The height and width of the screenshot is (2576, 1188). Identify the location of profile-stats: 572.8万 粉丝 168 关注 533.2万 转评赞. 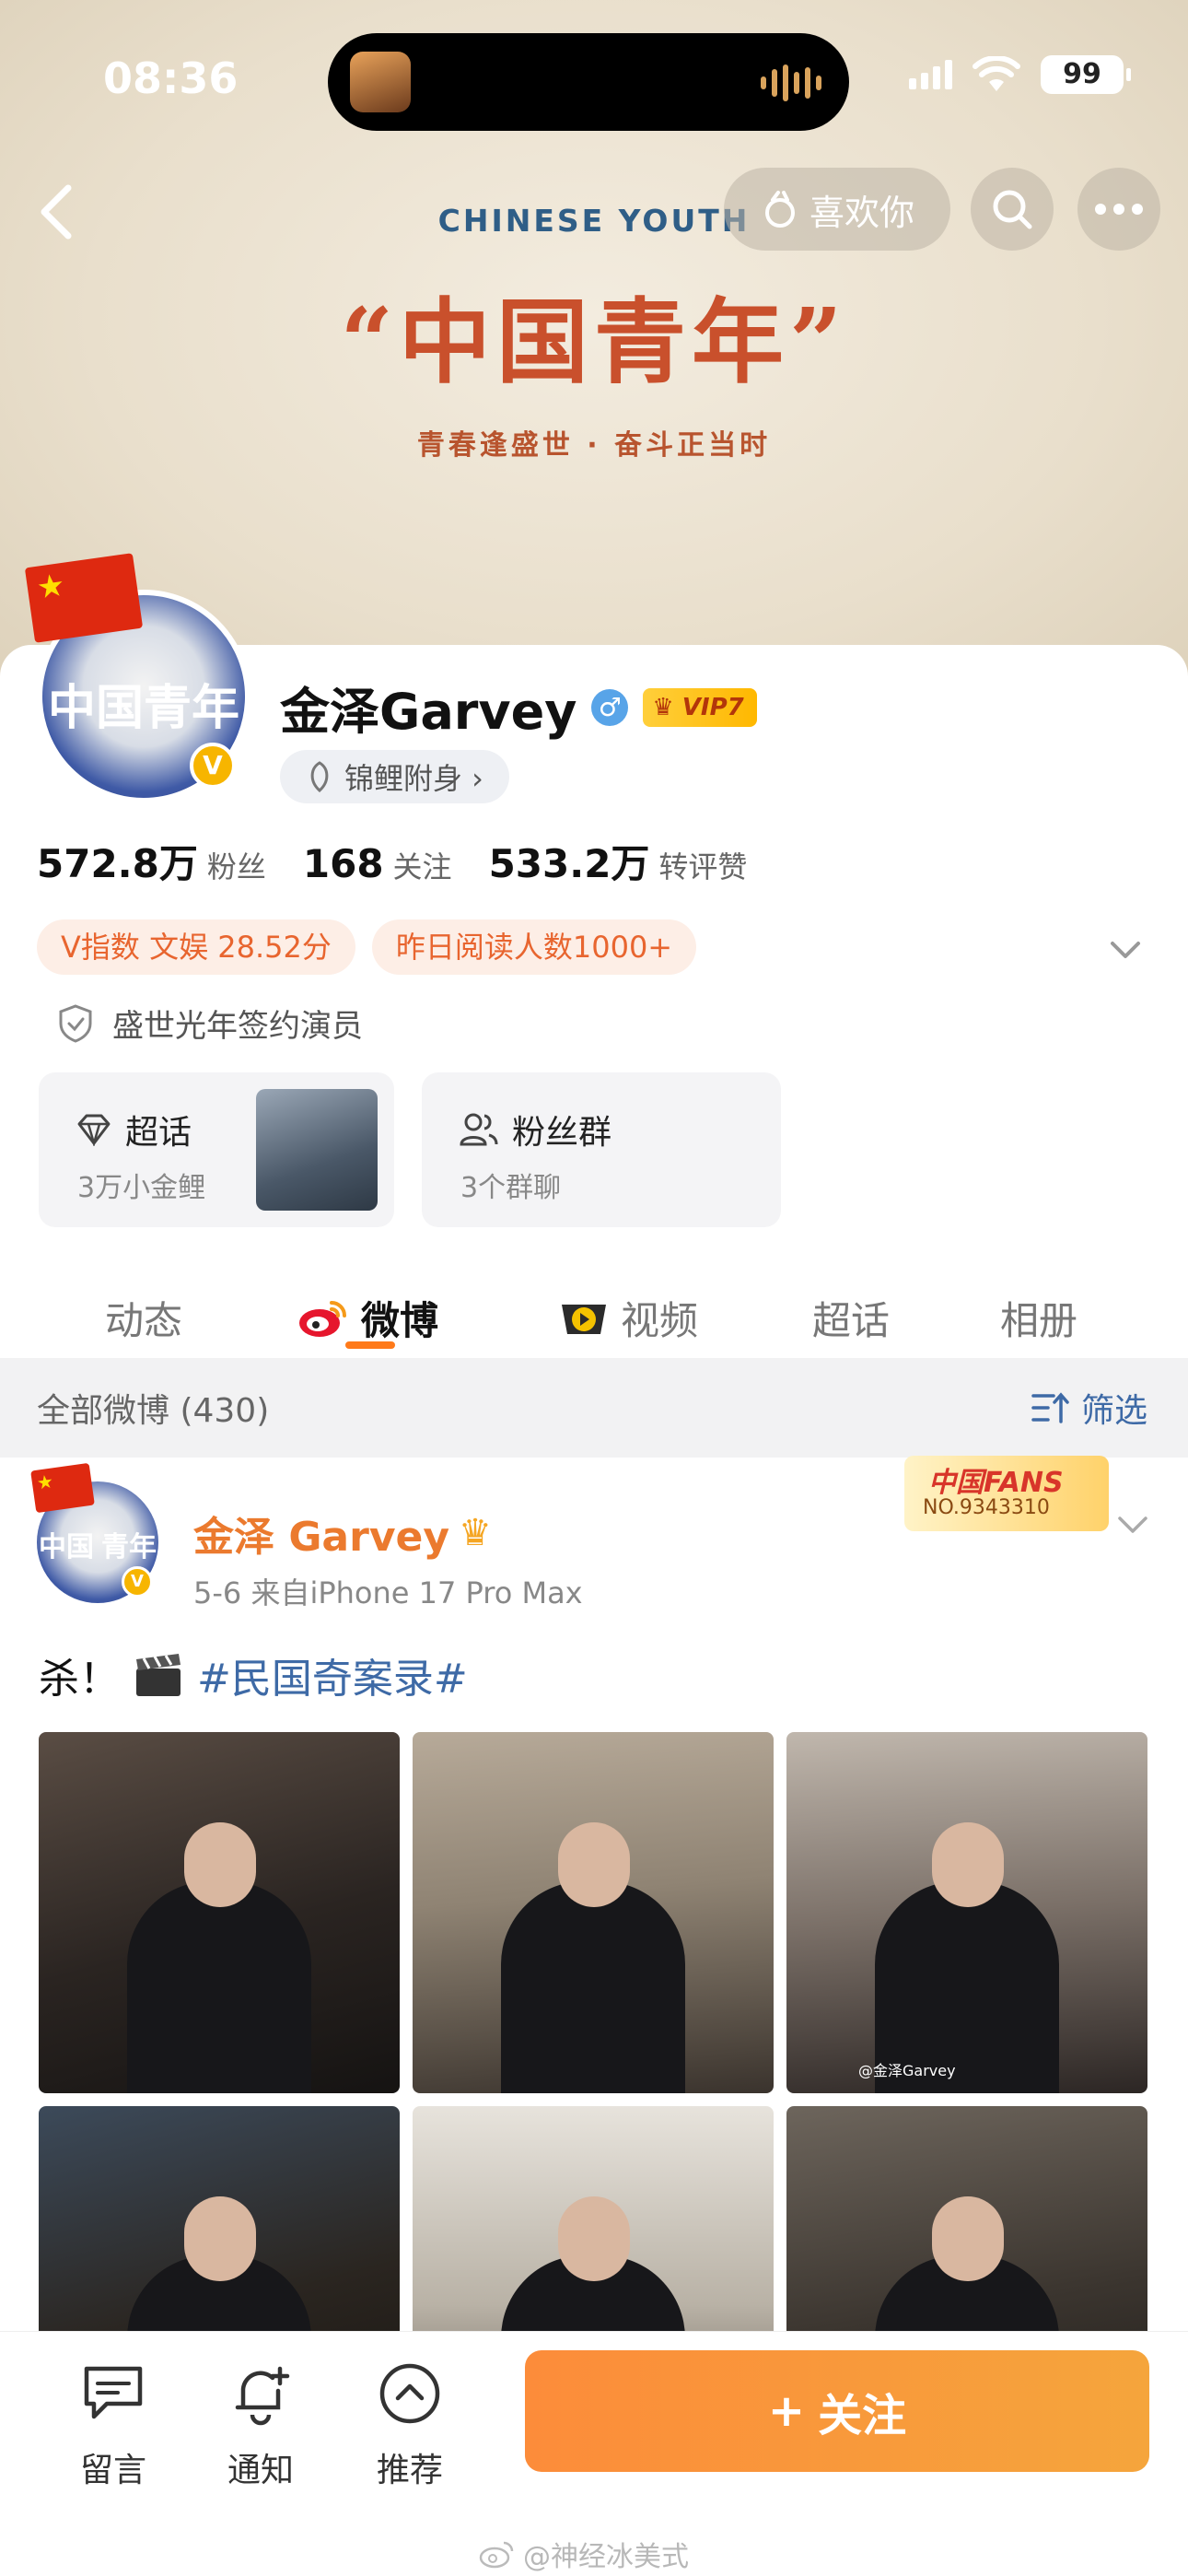
(392, 861).